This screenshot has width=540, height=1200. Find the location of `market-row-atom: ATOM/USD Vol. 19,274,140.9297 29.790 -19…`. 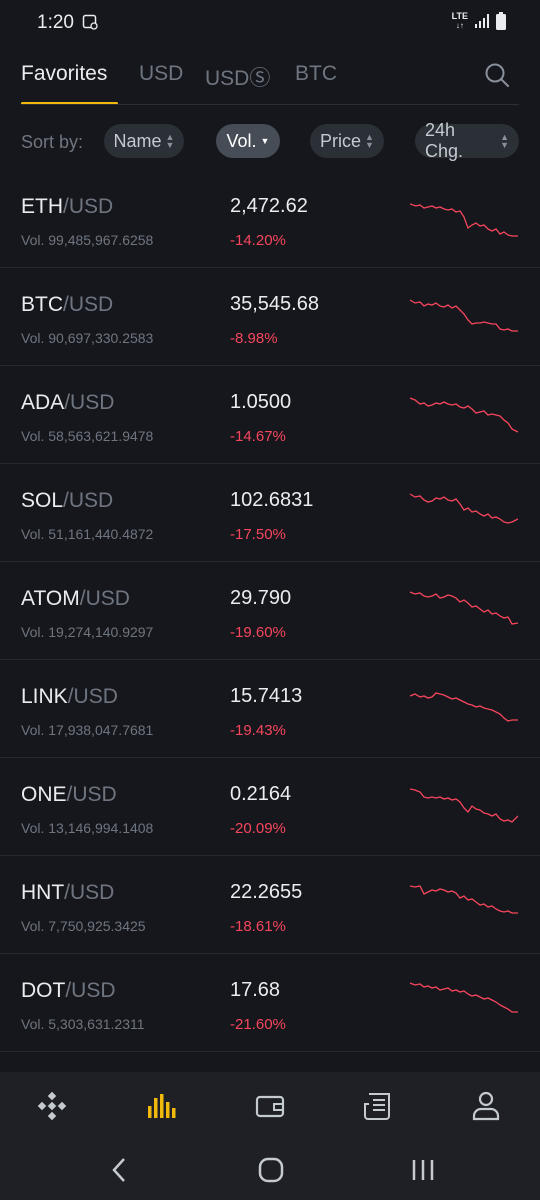

market-row-atom: ATOM/USD Vol. 19,274,140.9297 29.790 -19… is located at coordinates (270, 611).